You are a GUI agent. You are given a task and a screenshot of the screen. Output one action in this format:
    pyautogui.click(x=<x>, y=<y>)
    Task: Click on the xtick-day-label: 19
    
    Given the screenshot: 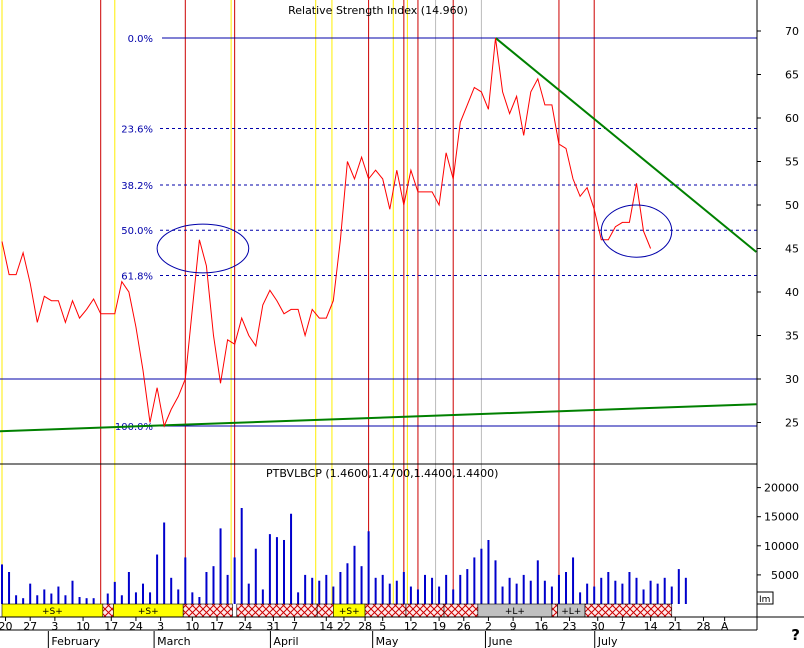 What is the action you would take?
    pyautogui.click(x=439, y=626)
    